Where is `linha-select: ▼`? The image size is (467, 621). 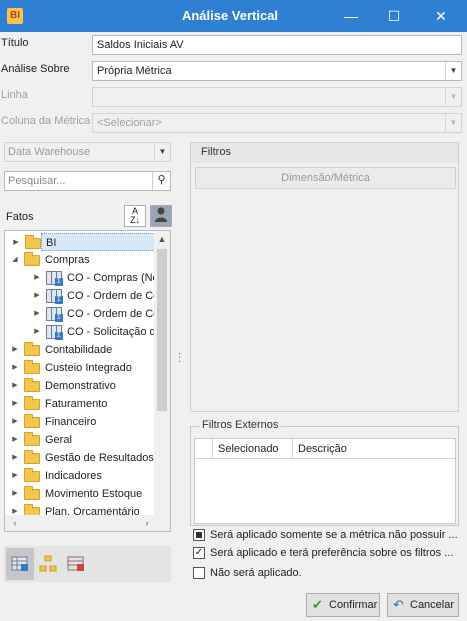
linha-select: ▼ is located at coordinates (277, 97).